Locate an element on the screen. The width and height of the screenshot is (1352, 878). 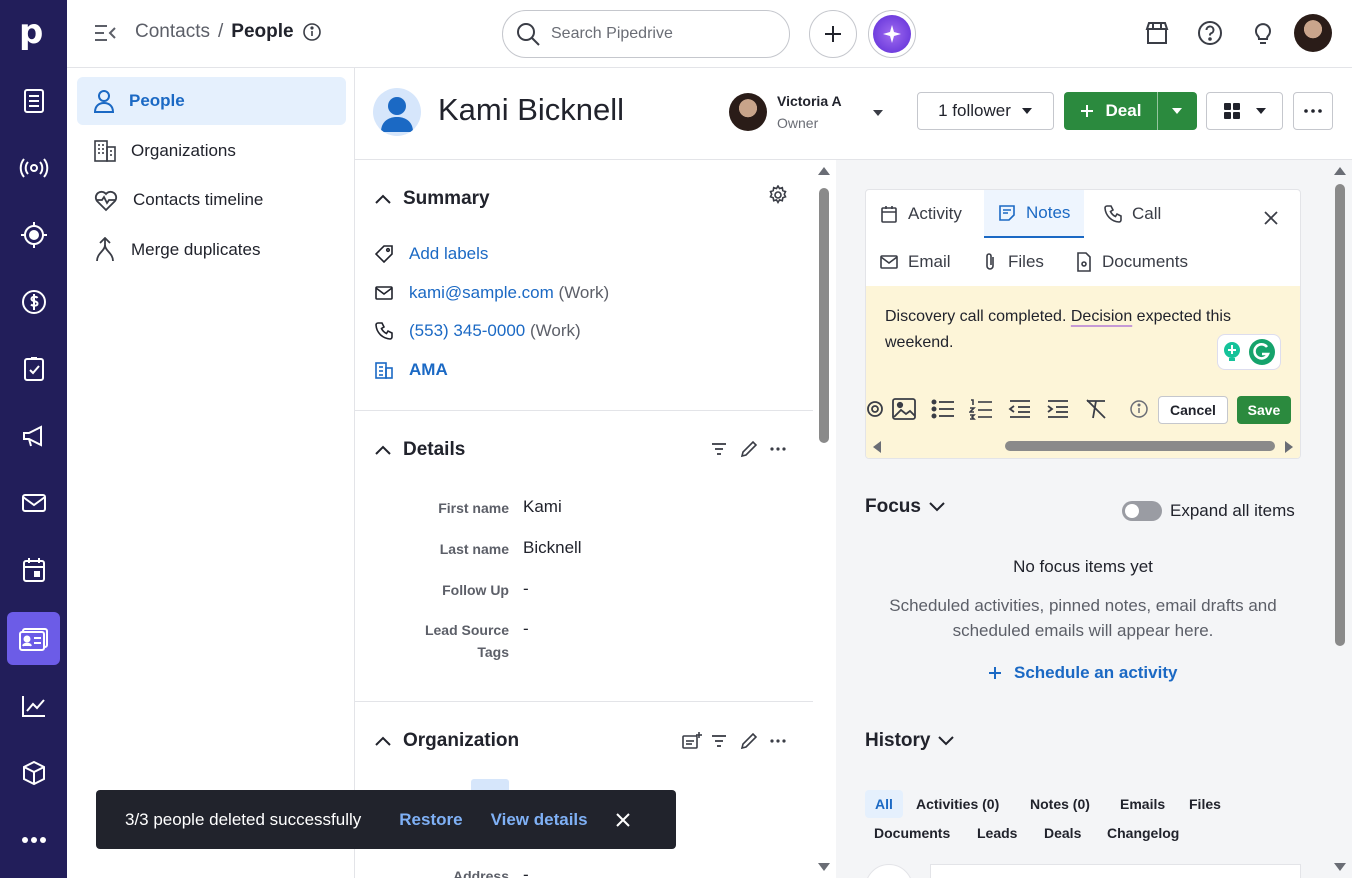
phone-link: (553) 345-0000 is located at coordinates (467, 330).